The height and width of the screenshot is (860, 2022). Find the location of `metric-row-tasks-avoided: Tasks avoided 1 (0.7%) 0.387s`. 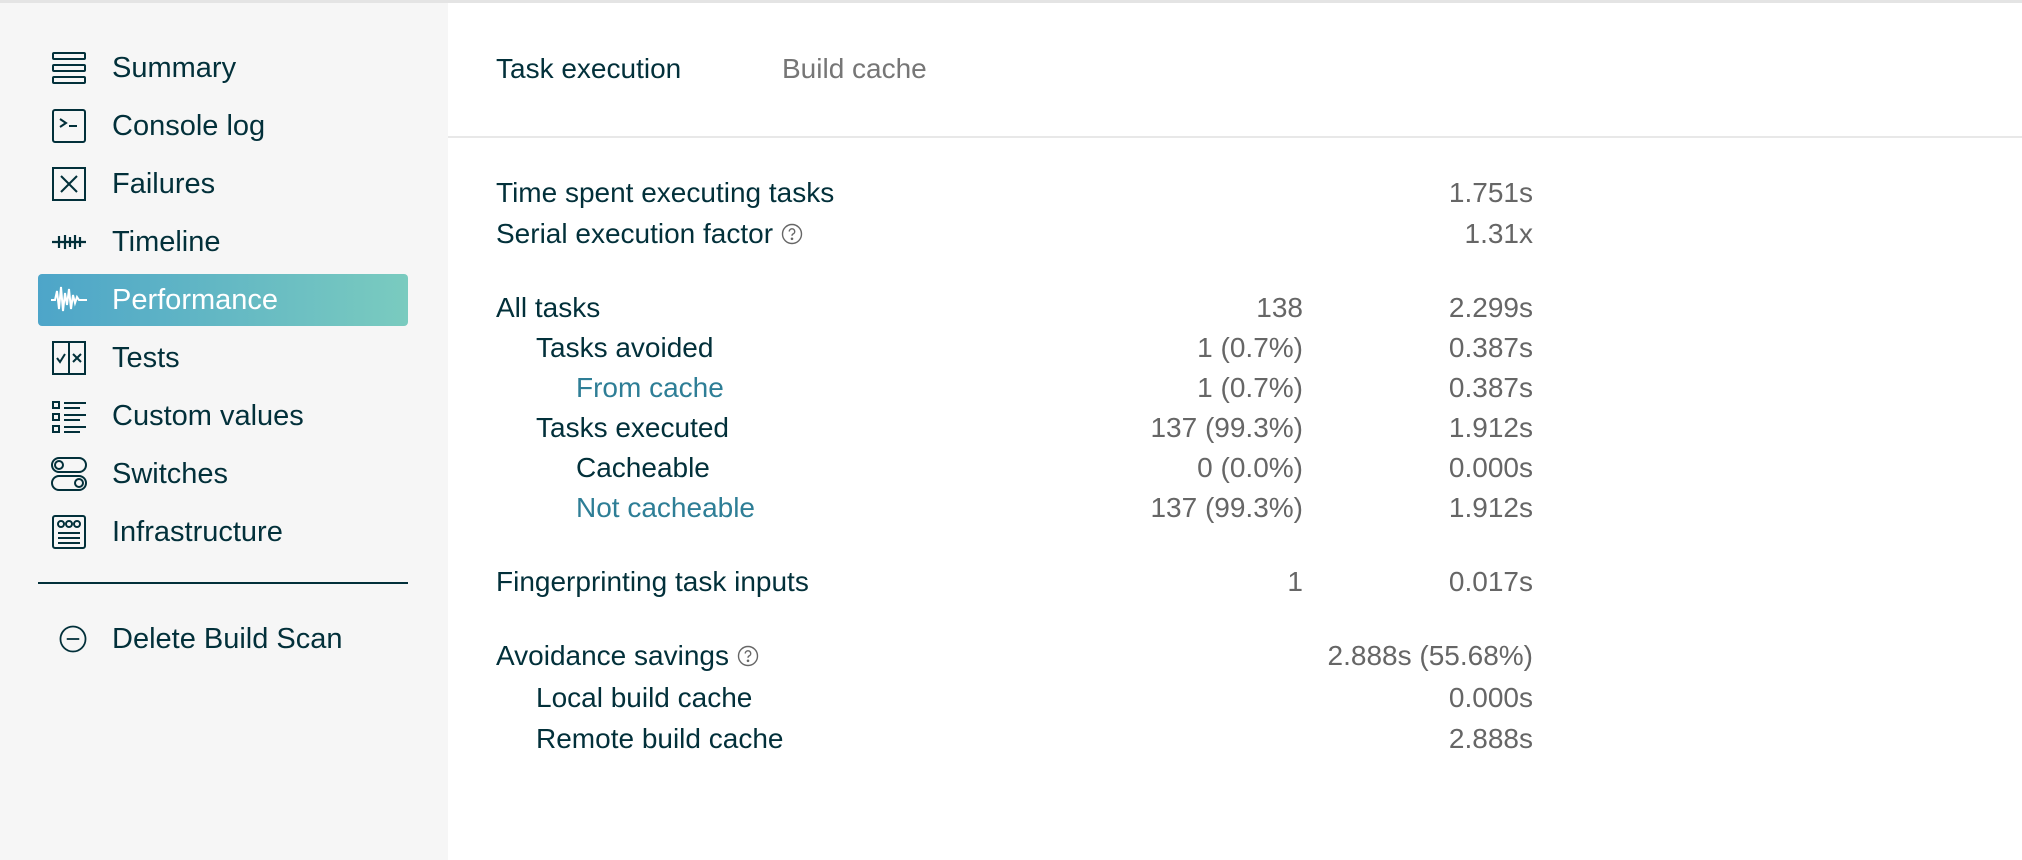

metric-row-tasks-avoided: Tasks avoided 1 (0.7%) 0.387s is located at coordinates (1246, 350).